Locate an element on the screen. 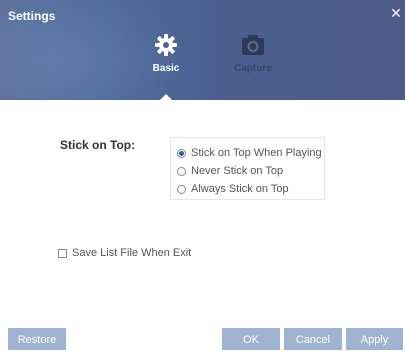  radio-stick-when-playing: Stick on Top When Playing is located at coordinates (247, 153).